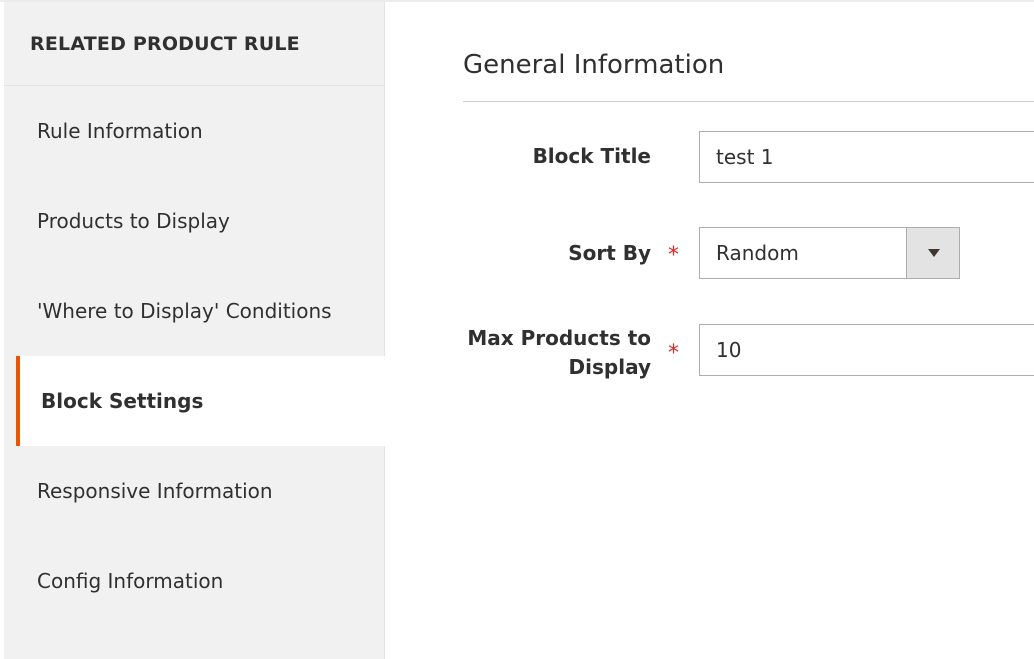 This screenshot has height=659, width=1034. I want to click on sort-by-required-mark: *, so click(673, 255).